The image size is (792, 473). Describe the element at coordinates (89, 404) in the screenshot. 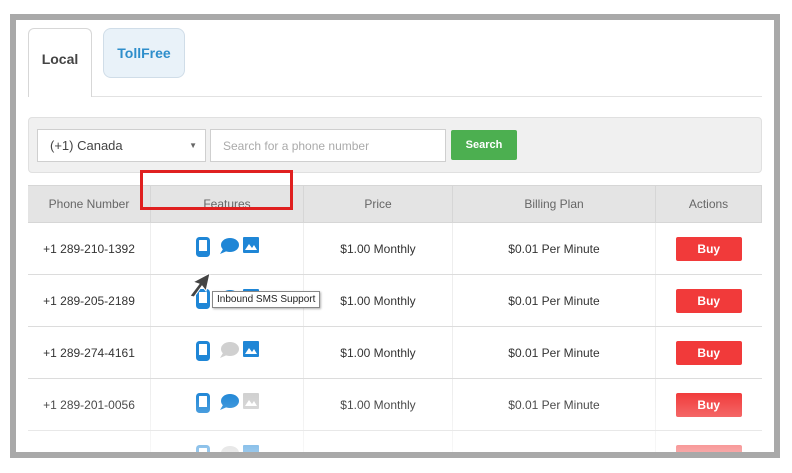

I see `phone-number-cell: +1 289-201-0056` at that location.